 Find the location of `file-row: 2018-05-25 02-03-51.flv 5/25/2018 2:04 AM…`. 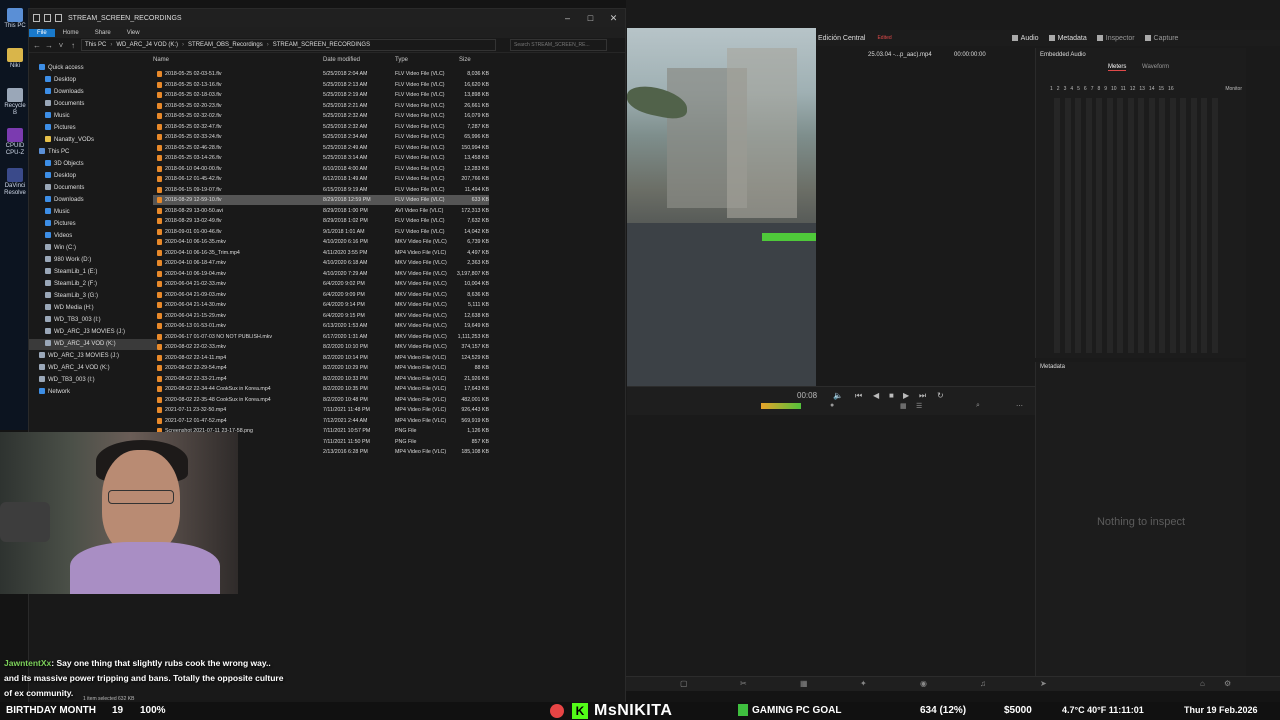

file-row: 2018-05-25 02-03-51.flv 5/25/2018 2:04 AM… is located at coordinates (321, 74).